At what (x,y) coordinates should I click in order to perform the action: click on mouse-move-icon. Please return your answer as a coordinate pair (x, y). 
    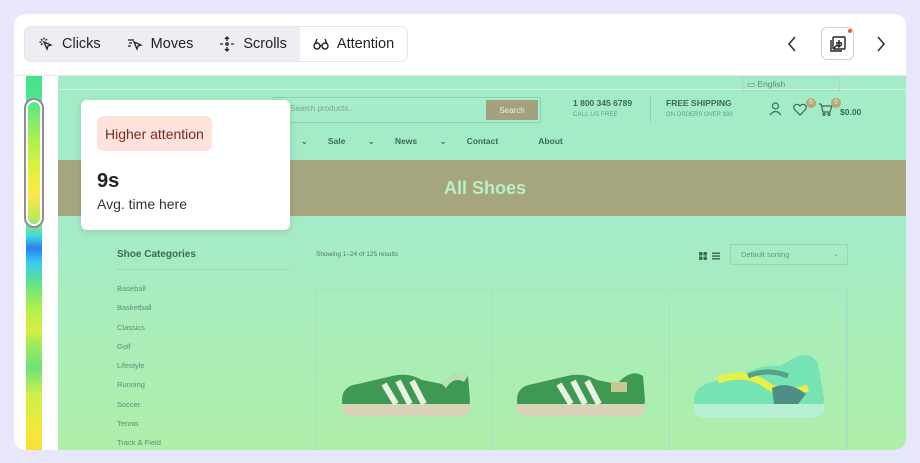
    Looking at the image, I should click on (135, 45).